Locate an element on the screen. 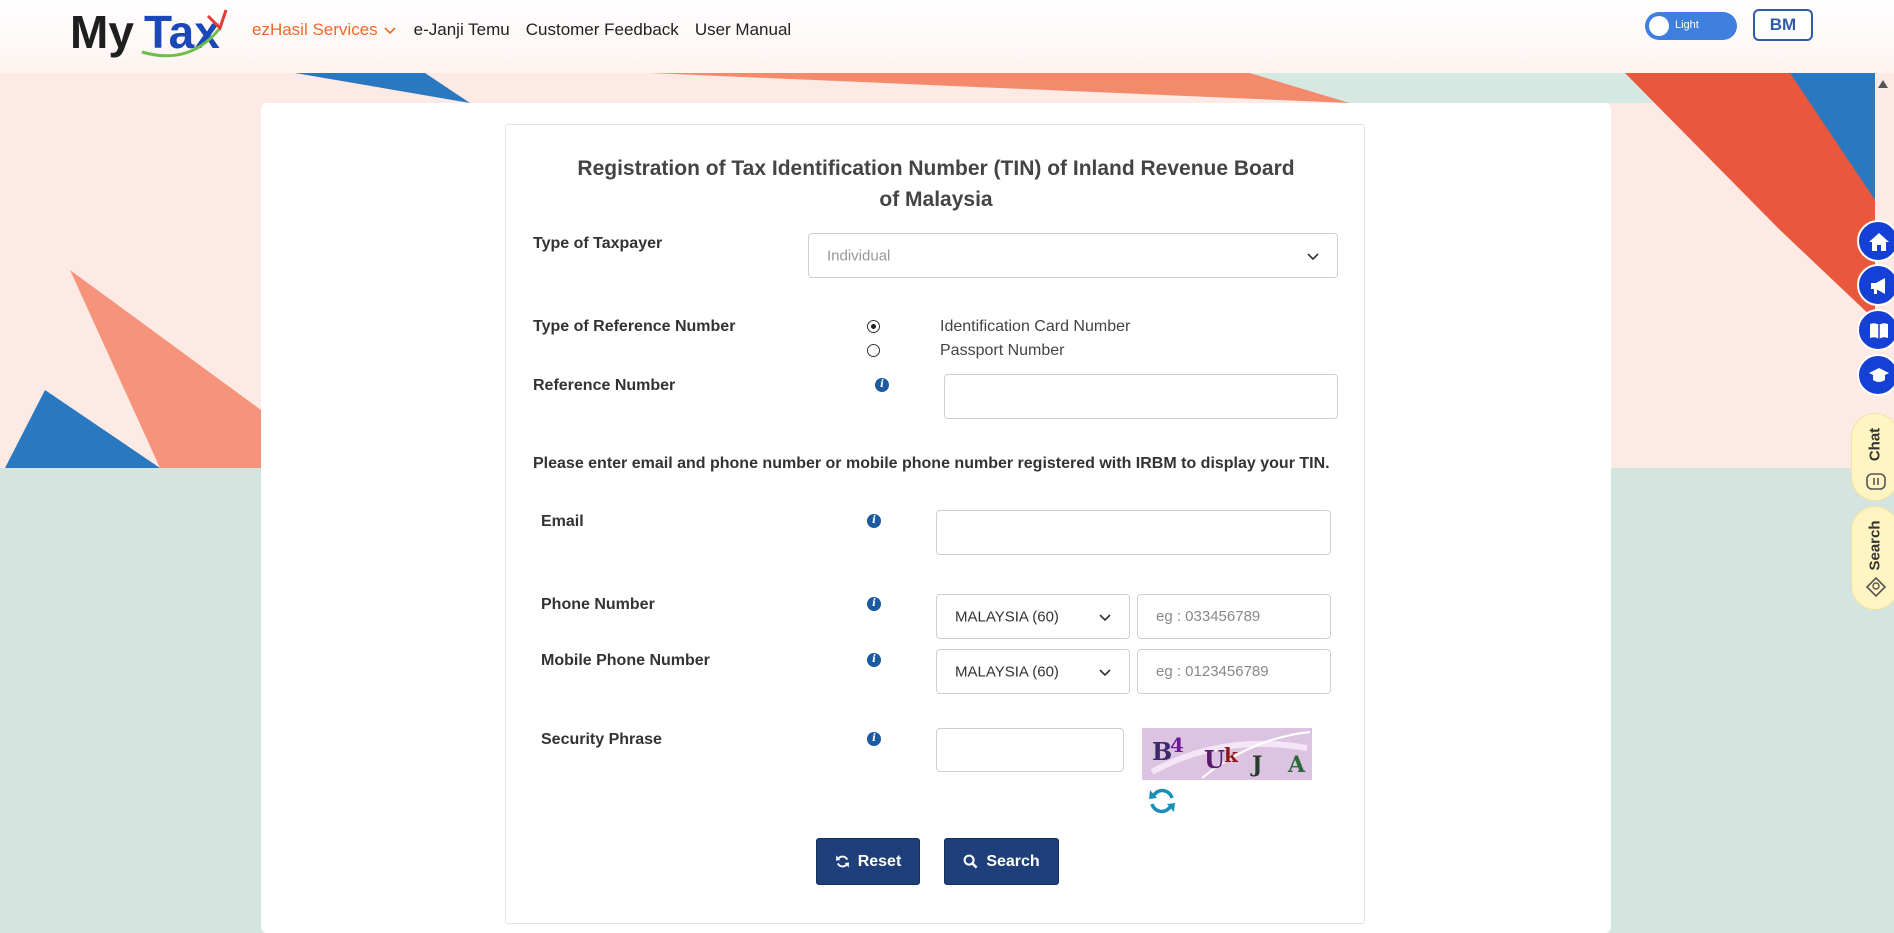 The image size is (1894, 933). chat-label: Chat is located at coordinates (1875, 444).